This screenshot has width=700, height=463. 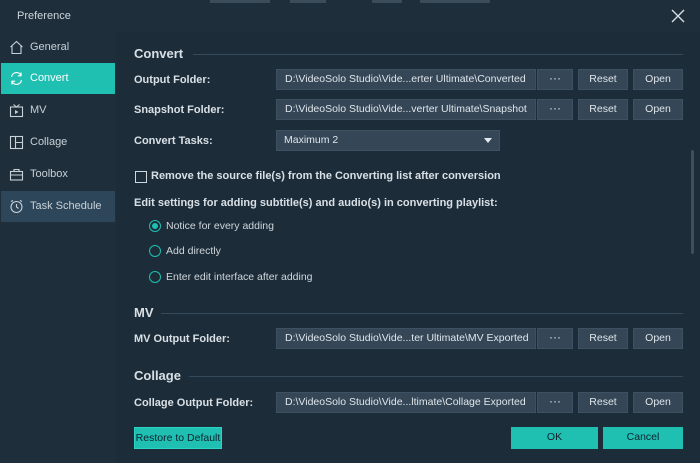 What do you see at coordinates (658, 79) in the screenshot?
I see `open-output-folder-button: Open` at bounding box center [658, 79].